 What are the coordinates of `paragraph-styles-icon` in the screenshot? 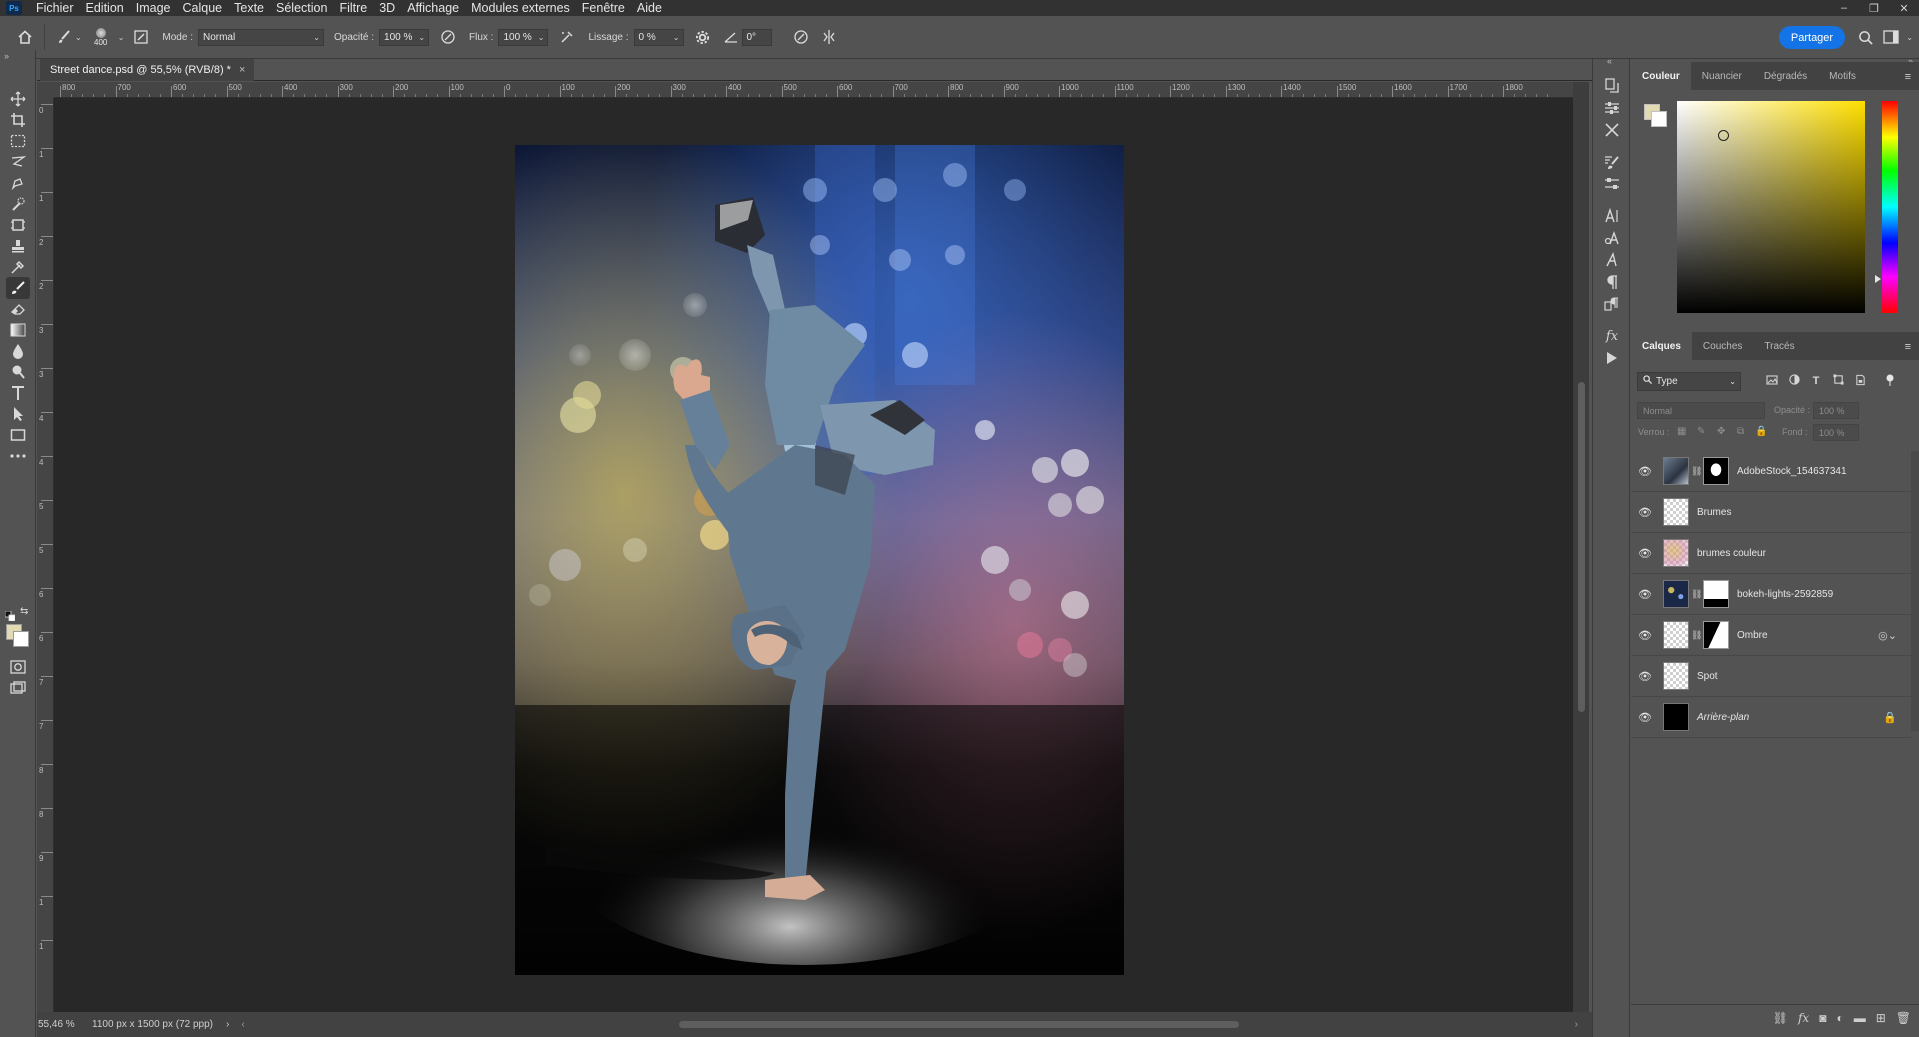 It's located at (1612, 304).